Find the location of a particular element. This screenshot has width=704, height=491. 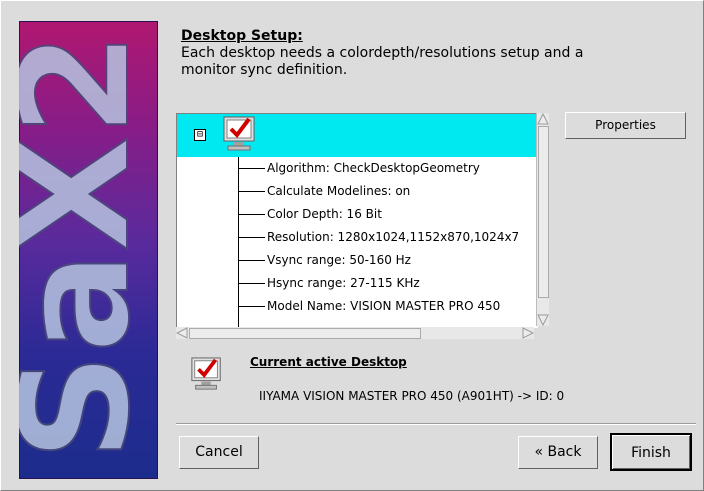

active-desktop-title: Current active Desktop is located at coordinates (328, 362).